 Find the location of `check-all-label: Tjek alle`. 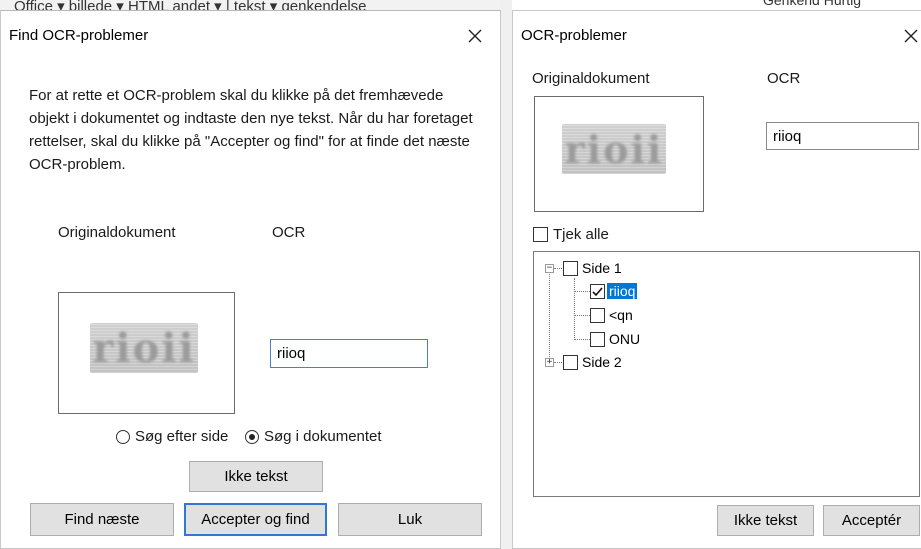

check-all-label: Tjek alle is located at coordinates (581, 234).